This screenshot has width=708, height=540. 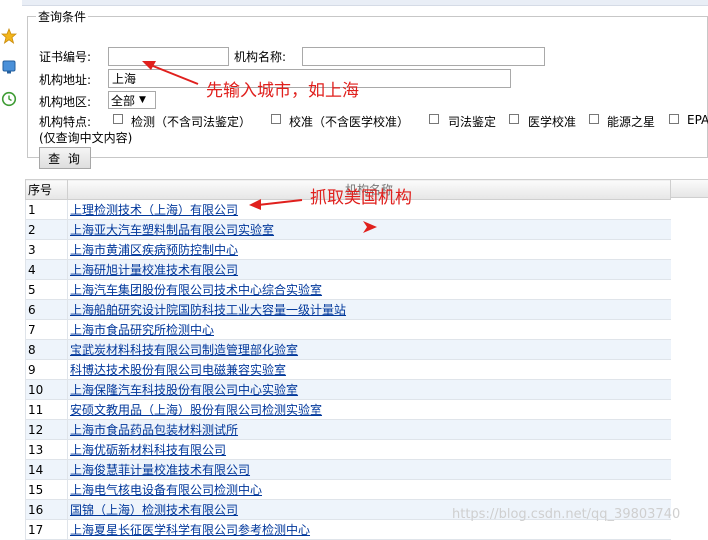 I want to click on org-name-link: 上海亚大汽车塑料制品有限公司实验室, so click(x=172, y=230).